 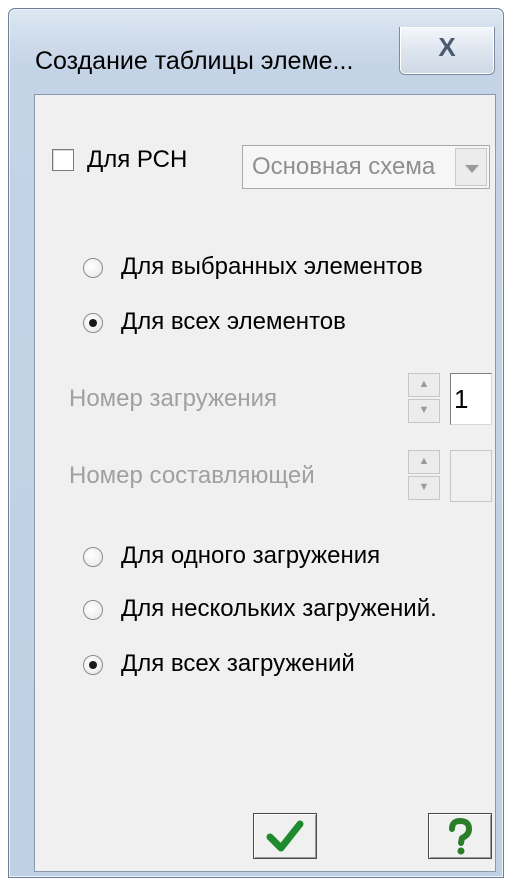 I want to click on scheme-select-value: Основная схема, so click(x=344, y=166).